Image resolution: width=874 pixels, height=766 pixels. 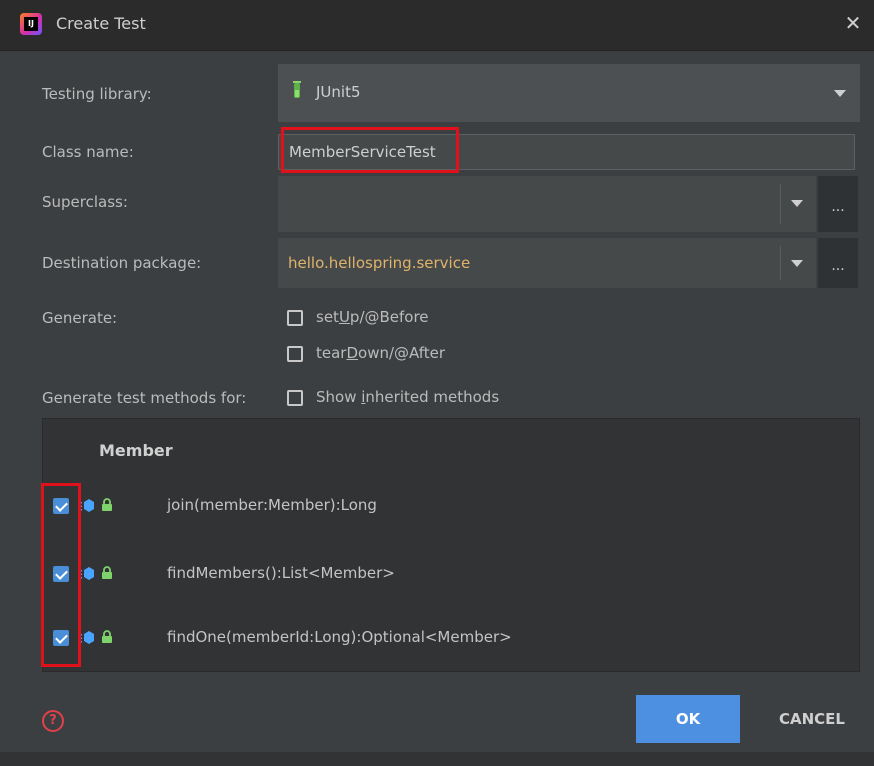 I want to click on method-signature: join(member:Member):Long, so click(x=272, y=505).